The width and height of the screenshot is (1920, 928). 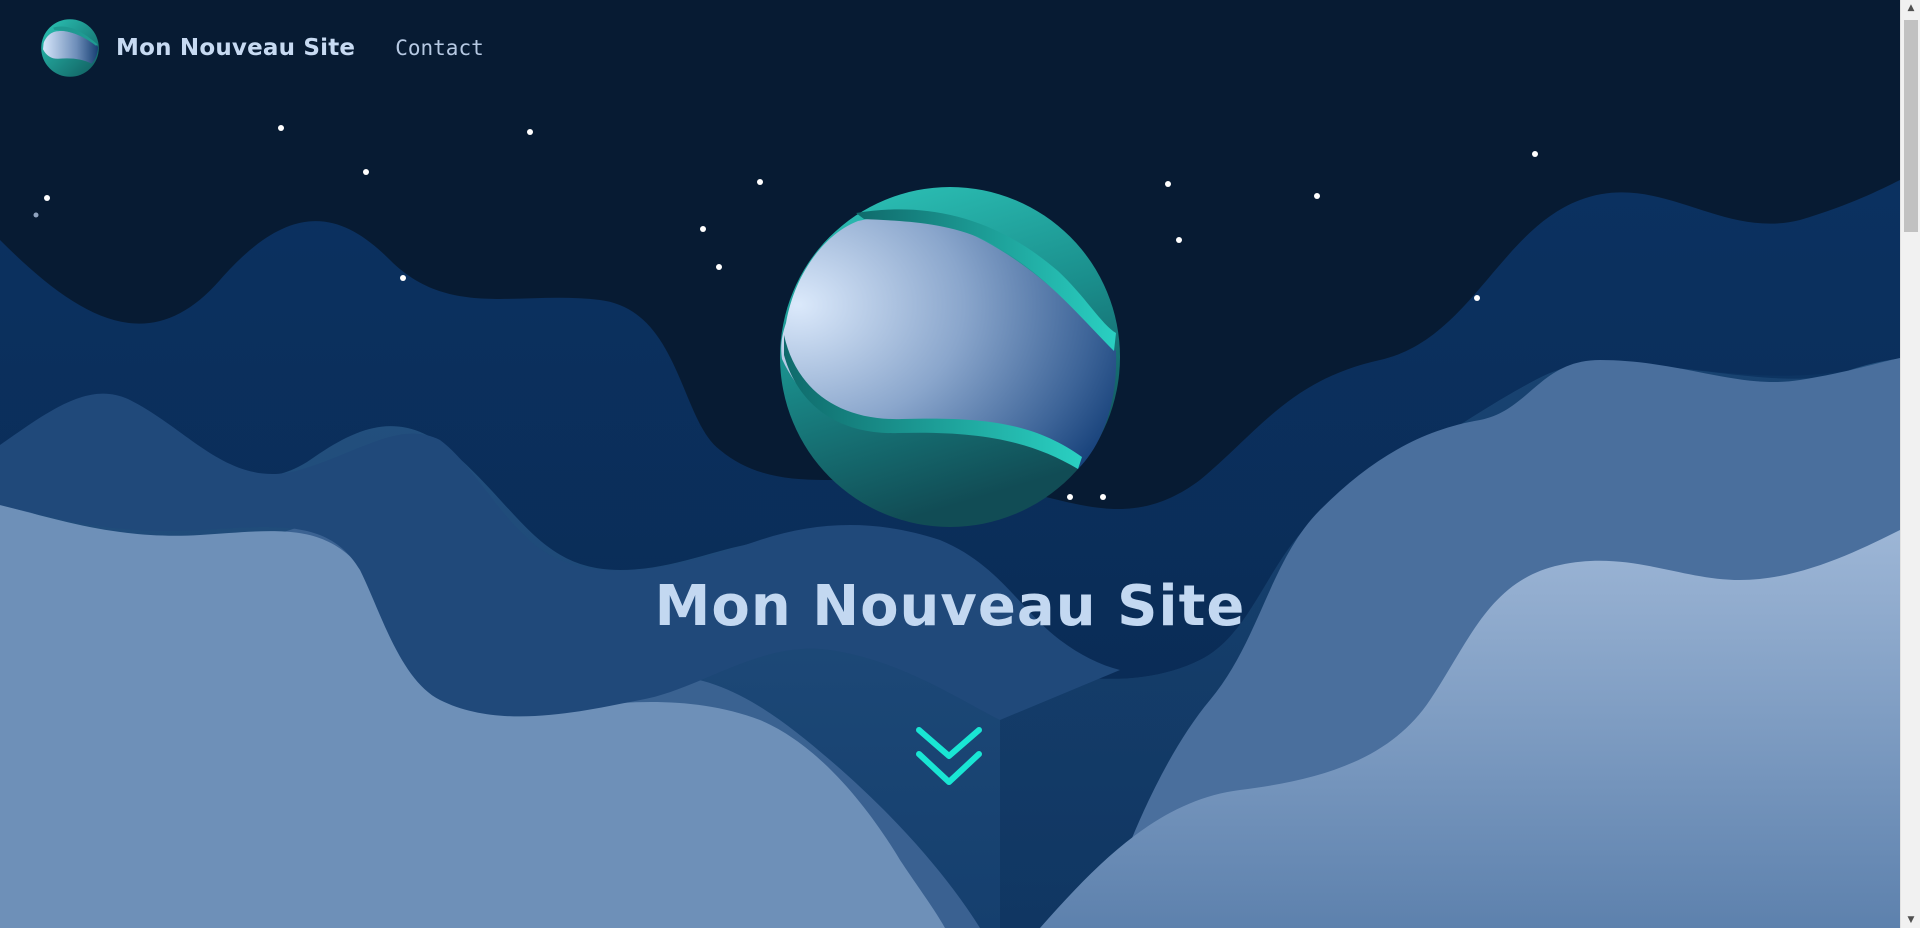 I want to click on hero-logo-icon, so click(x=950, y=357).